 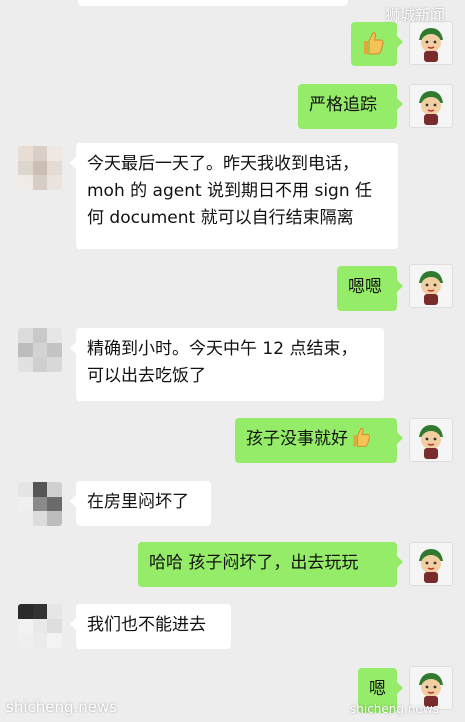 What do you see at coordinates (62, 707) in the screenshot?
I see `watermark-bottom-left: shicheng.news` at bounding box center [62, 707].